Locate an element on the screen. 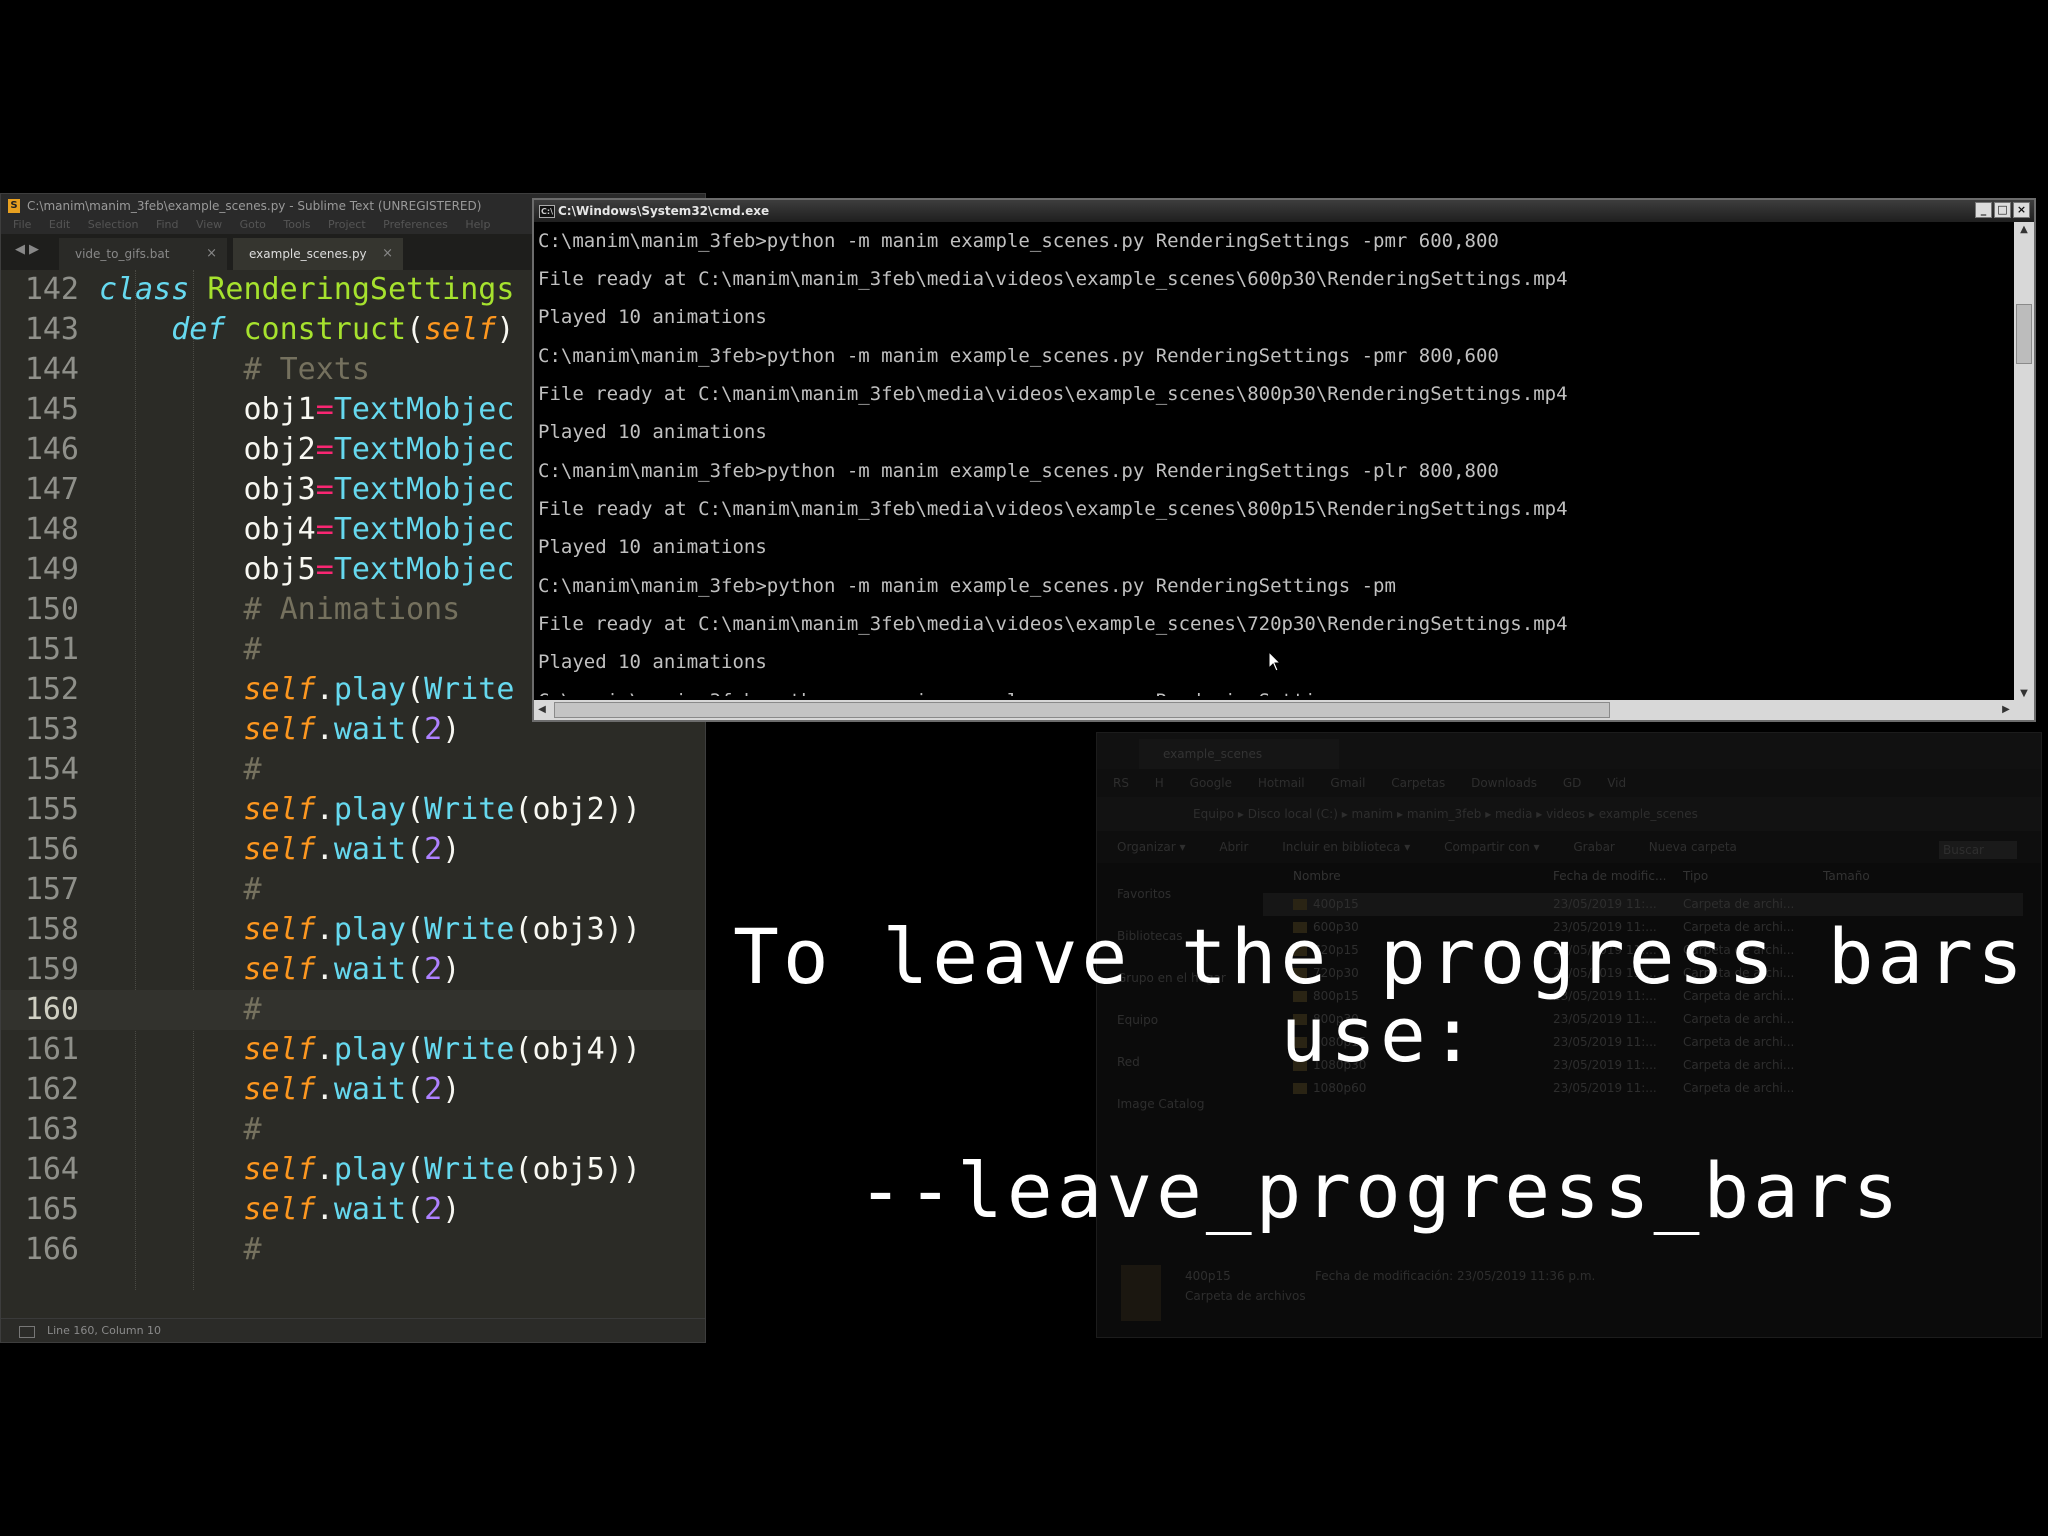  scroll-left-icon: ◀ is located at coordinates (542, 710).